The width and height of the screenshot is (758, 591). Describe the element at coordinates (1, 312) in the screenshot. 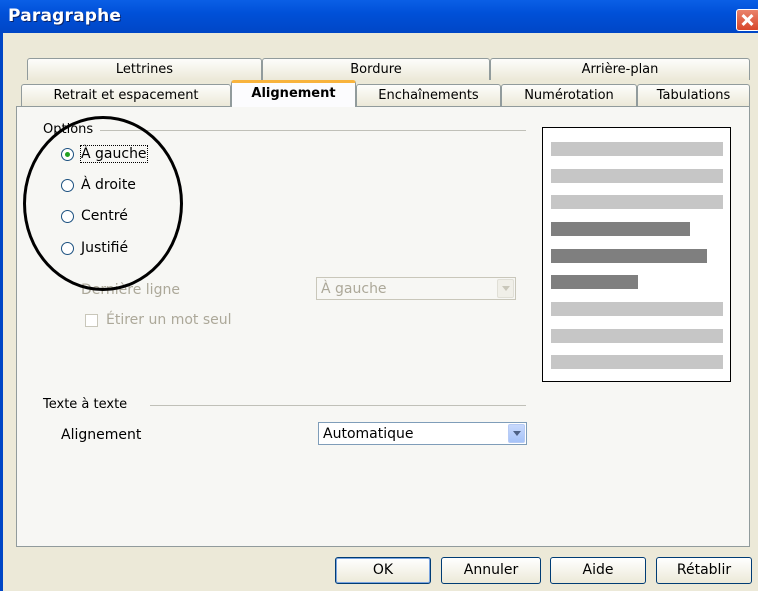

I see `window-border` at that location.